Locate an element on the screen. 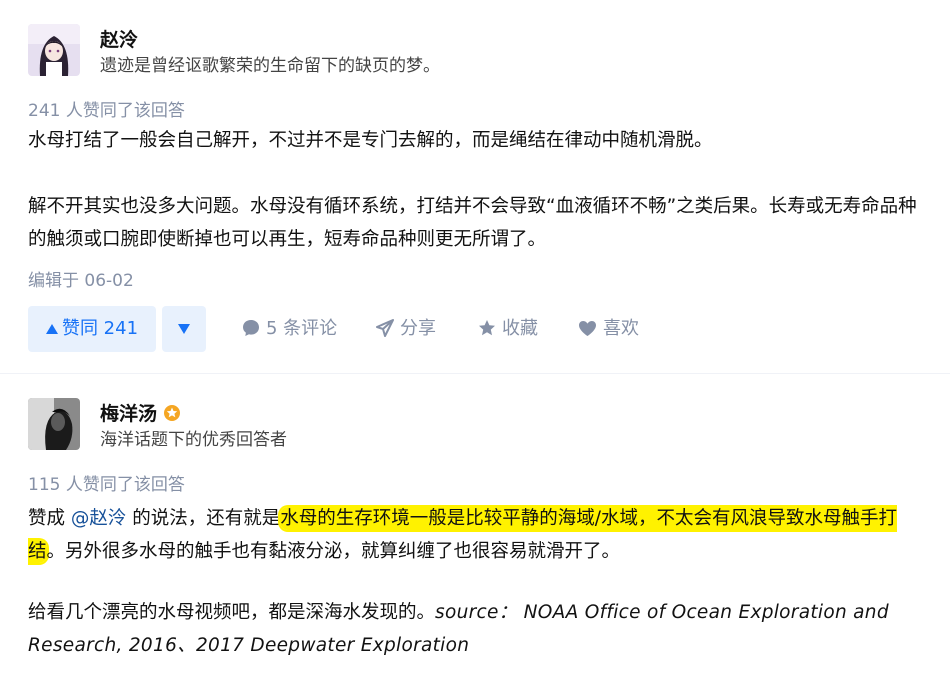  share-icon is located at coordinates (385, 328).